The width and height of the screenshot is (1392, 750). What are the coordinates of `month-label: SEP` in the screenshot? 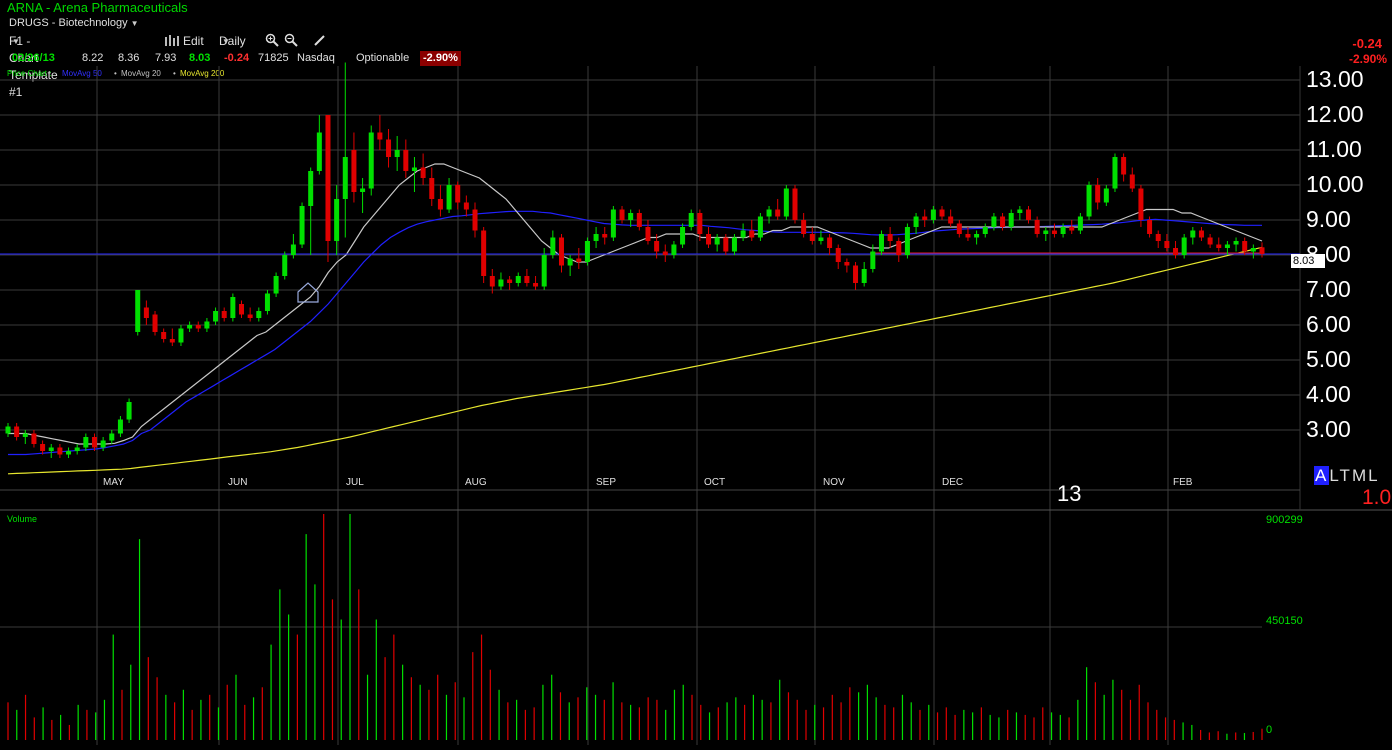 It's located at (606, 482).